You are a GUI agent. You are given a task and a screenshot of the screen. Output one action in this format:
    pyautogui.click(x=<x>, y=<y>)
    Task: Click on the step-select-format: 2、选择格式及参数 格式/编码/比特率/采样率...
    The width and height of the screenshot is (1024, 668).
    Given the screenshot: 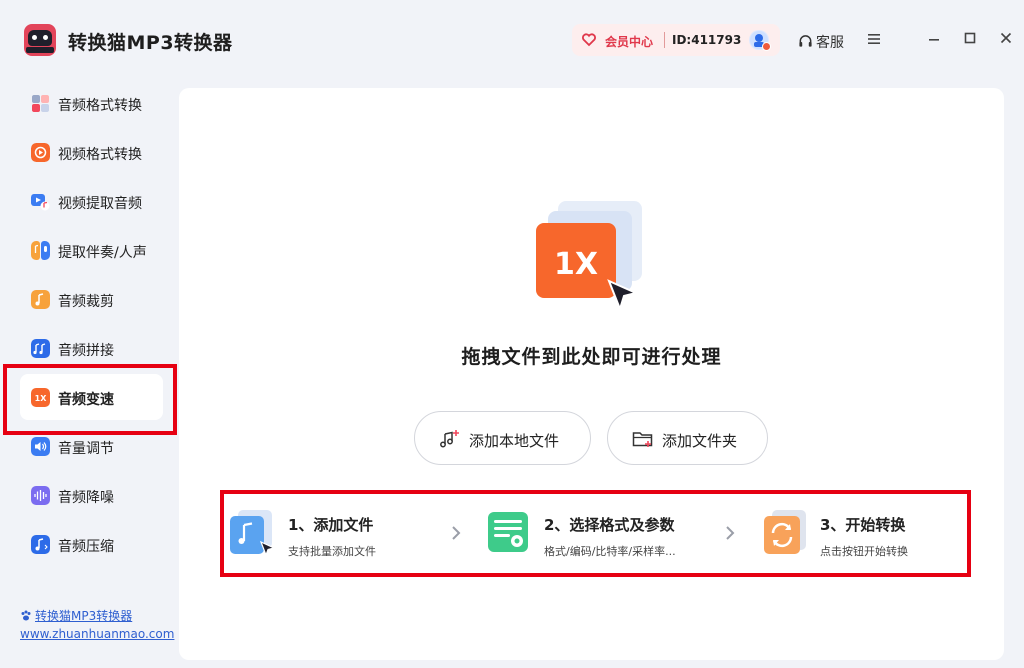 What is the action you would take?
    pyautogui.click(x=585, y=533)
    